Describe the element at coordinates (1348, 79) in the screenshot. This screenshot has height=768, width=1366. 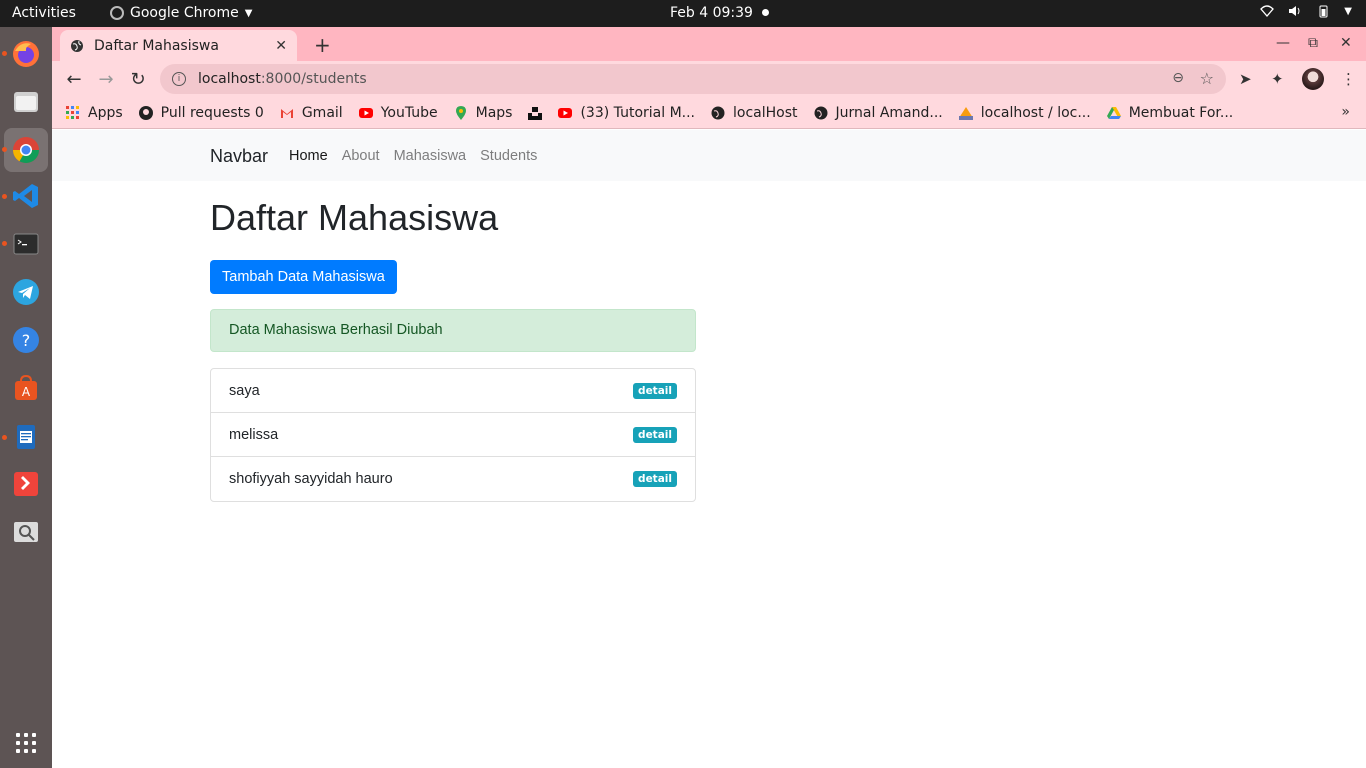
I see `chrome-menu-icon: ⋮` at that location.